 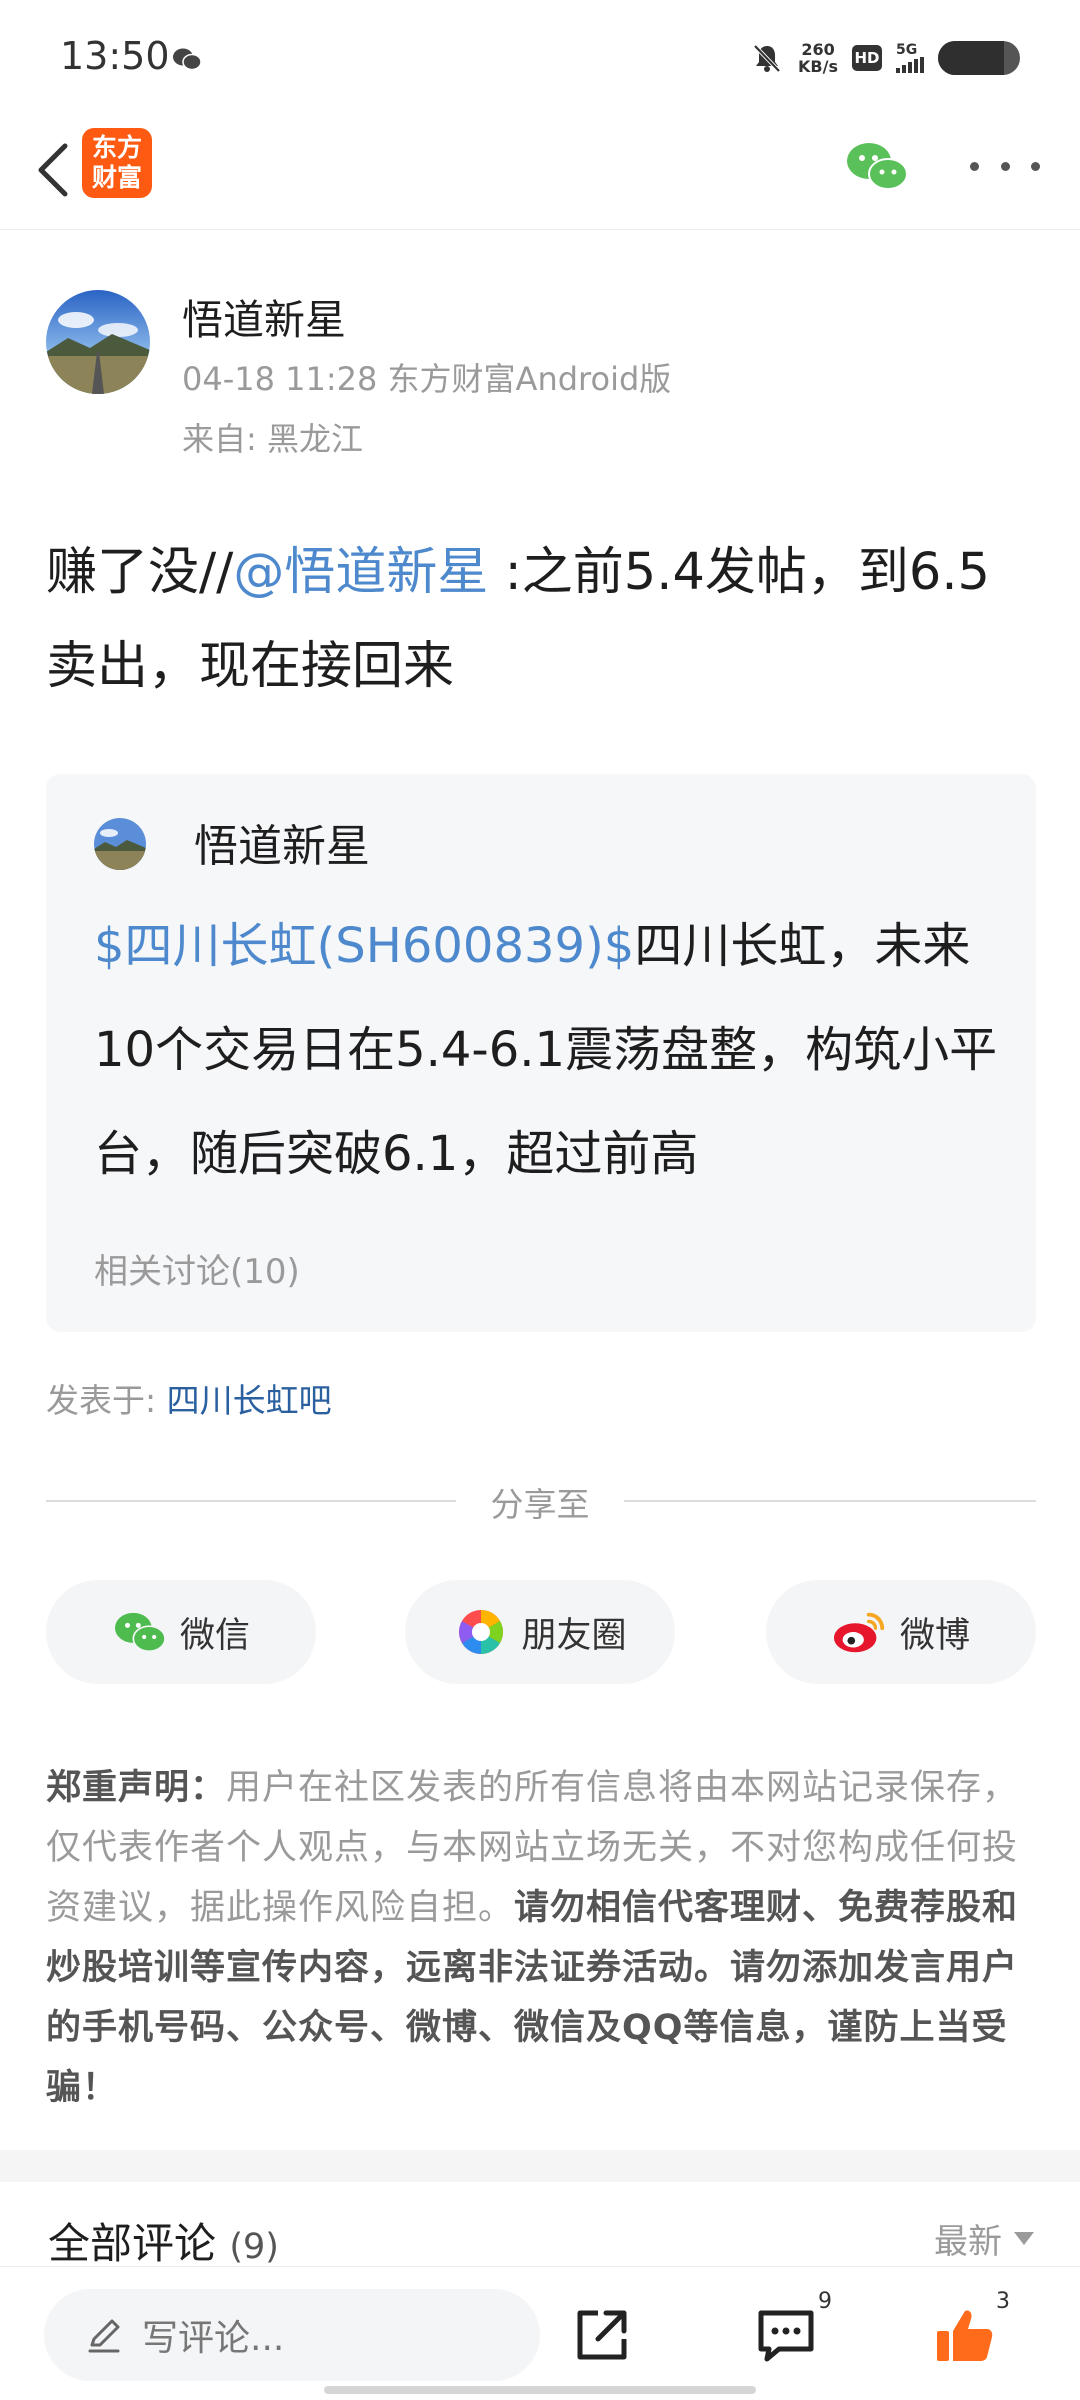 I want to click on back-arrow-icon, so click(x=53, y=170).